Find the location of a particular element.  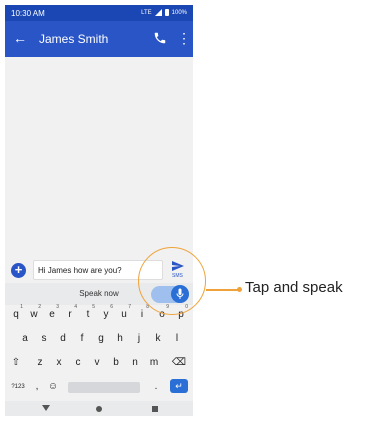

network-label: LTE is located at coordinates (146, 12).